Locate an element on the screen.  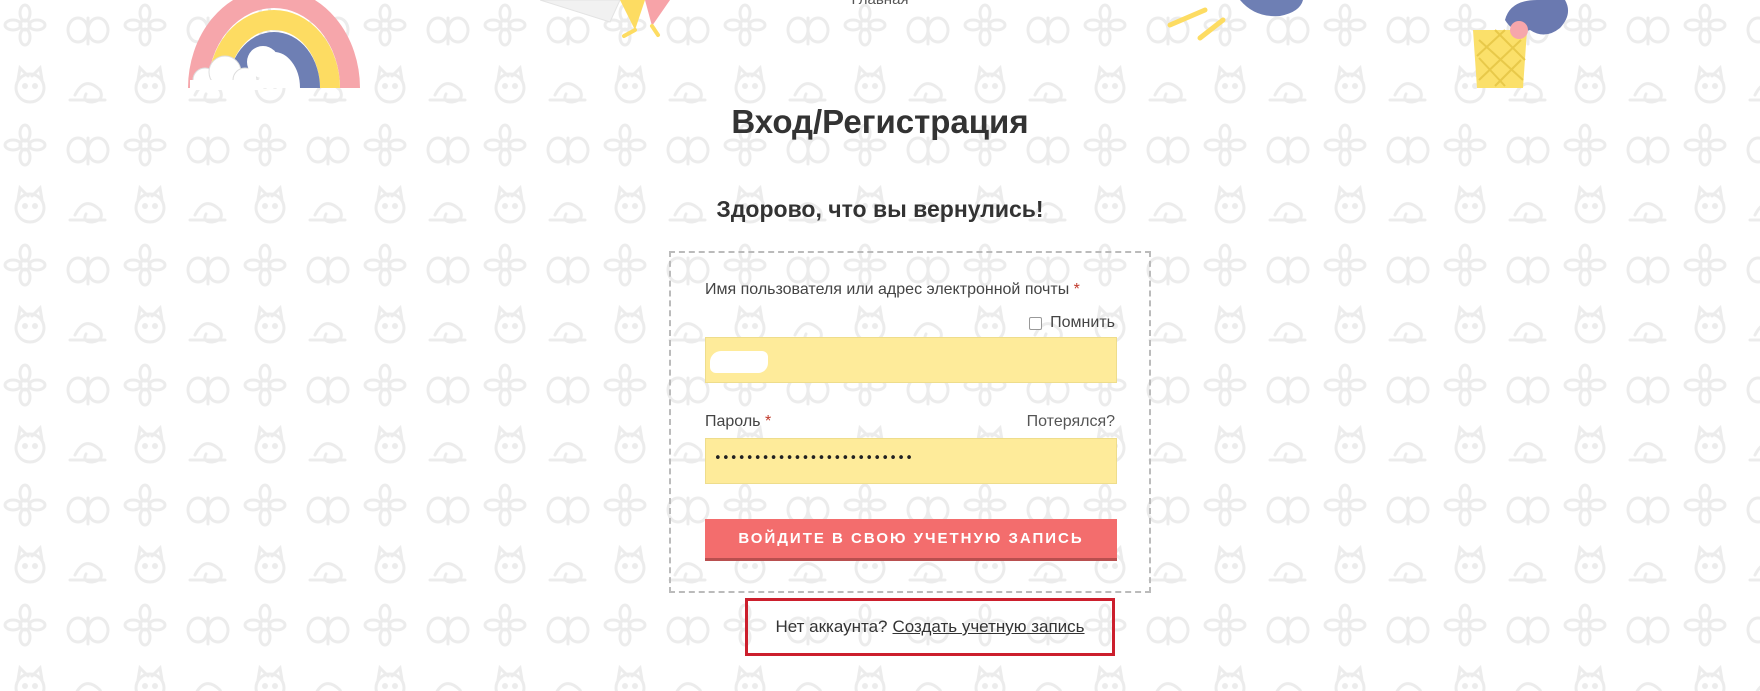
page-title: Вход/Регистрация is located at coordinates (880, 121).